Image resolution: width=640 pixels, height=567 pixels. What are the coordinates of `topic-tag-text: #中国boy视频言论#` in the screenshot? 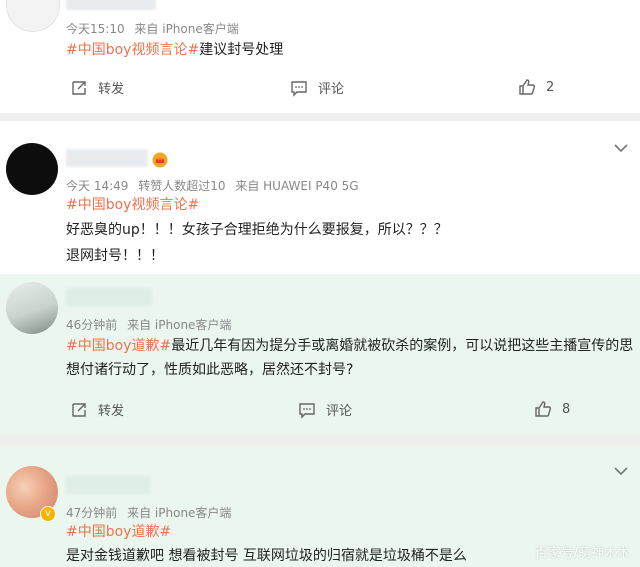 It's located at (133, 205).